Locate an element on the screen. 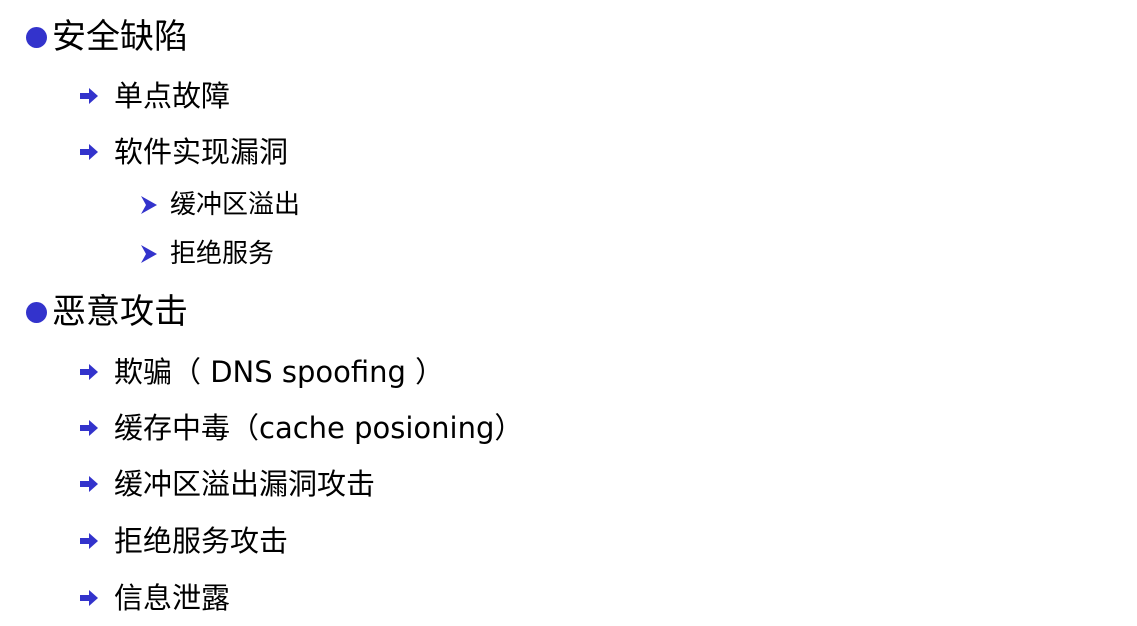 The width and height of the screenshot is (1137, 626). section-heading: 安全缺陷 is located at coordinates (107, 37).